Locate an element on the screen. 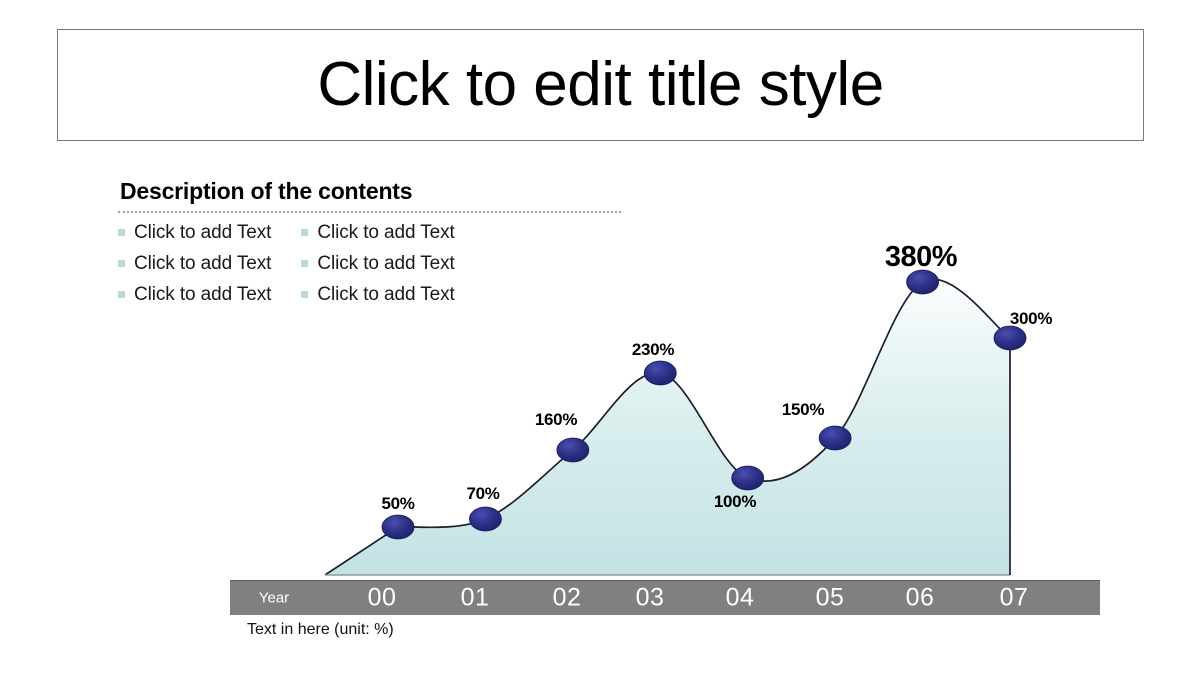  axis-tick-label: 01 is located at coordinates (475, 597).